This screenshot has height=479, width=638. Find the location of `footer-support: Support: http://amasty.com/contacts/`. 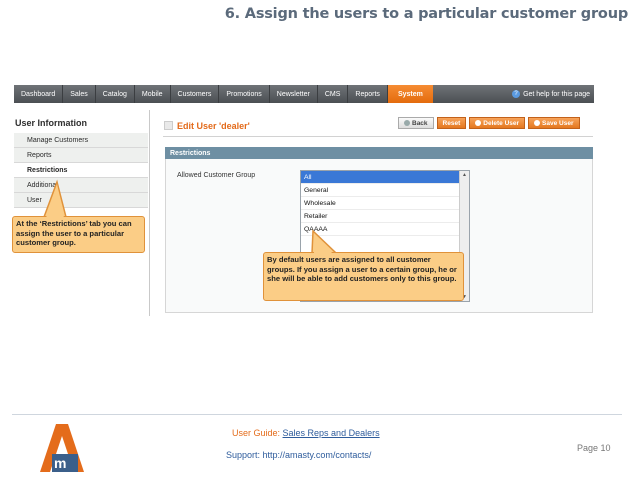

footer-support: Support: http://amasty.com/contacts/ is located at coordinates (298, 455).